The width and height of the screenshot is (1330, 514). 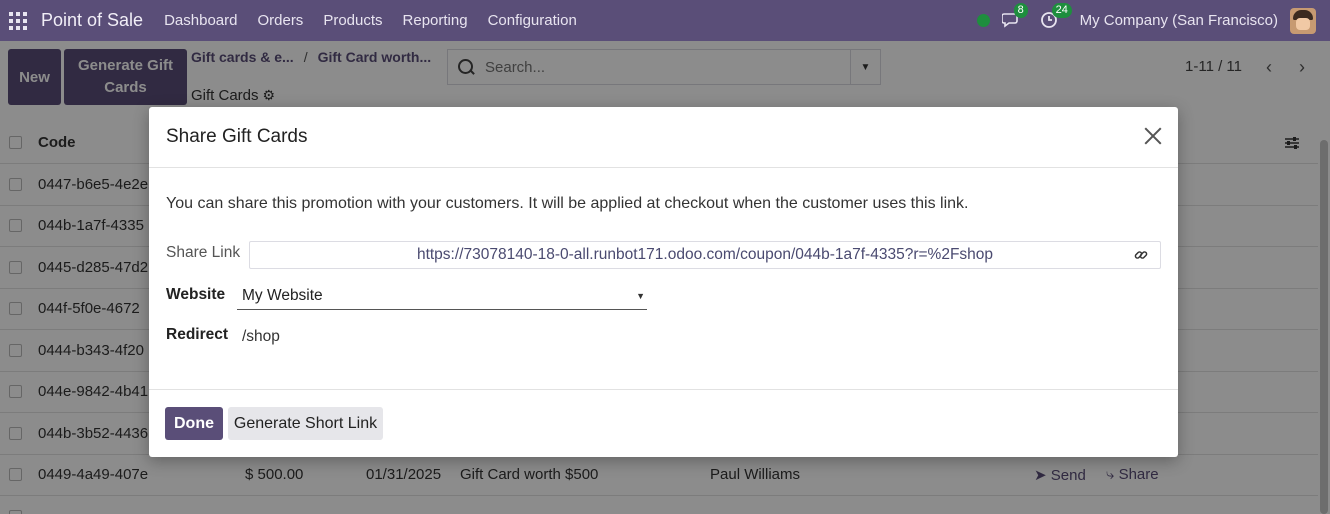 I want to click on dialog-footer: Done Generate Short Link, so click(x=663, y=423).